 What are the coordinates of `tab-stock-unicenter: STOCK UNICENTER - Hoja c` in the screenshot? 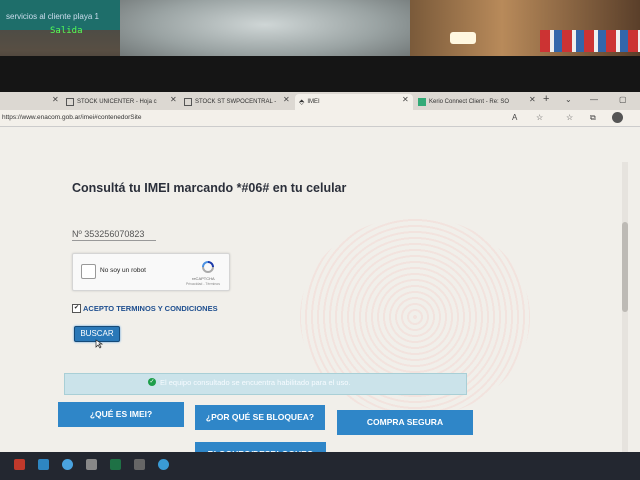 It's located at (116, 102).